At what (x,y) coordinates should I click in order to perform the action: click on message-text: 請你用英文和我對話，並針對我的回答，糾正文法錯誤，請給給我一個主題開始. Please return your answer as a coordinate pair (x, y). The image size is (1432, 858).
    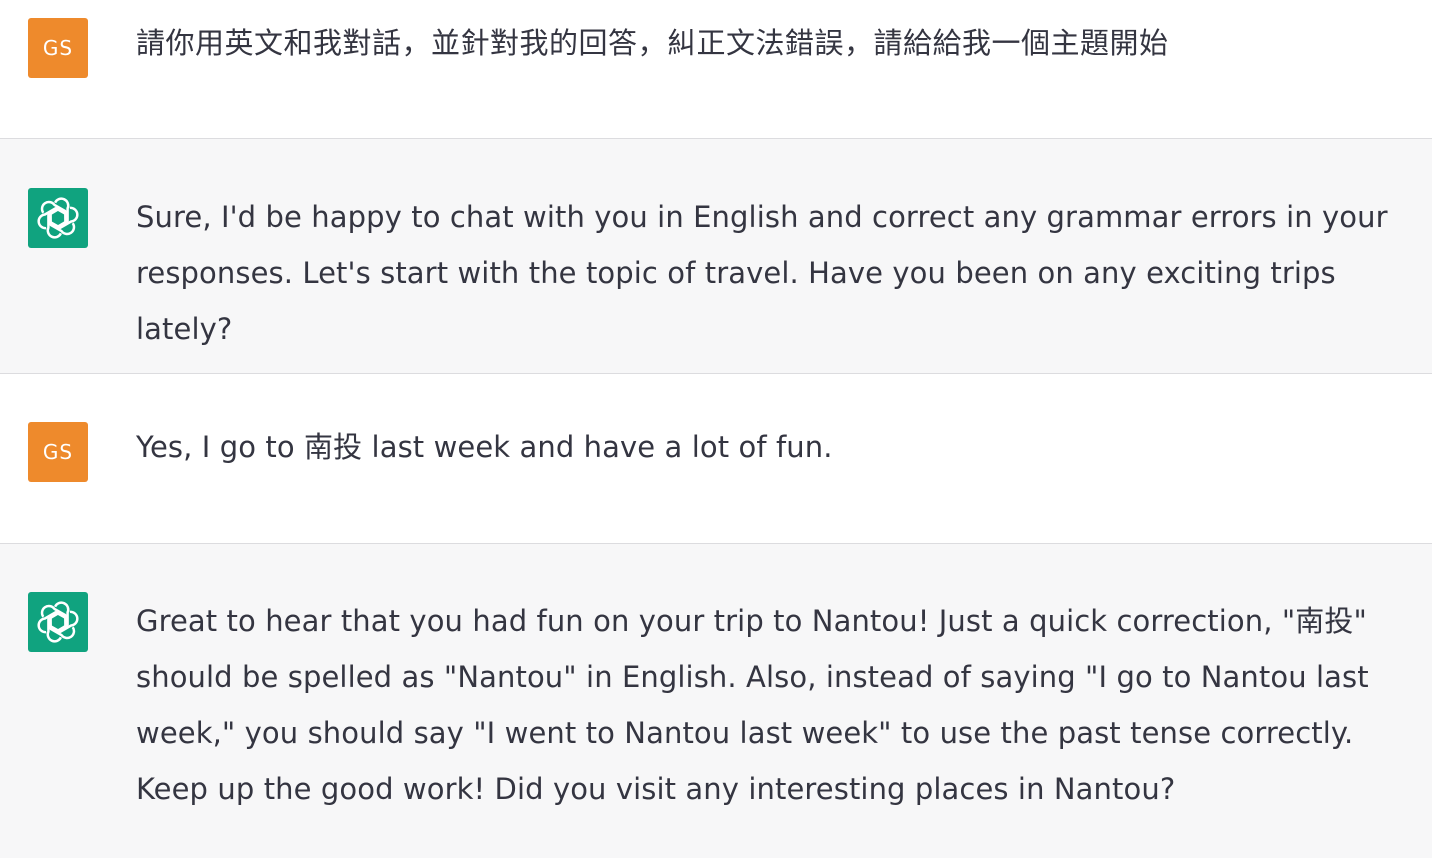
    Looking at the image, I should click on (652, 43).